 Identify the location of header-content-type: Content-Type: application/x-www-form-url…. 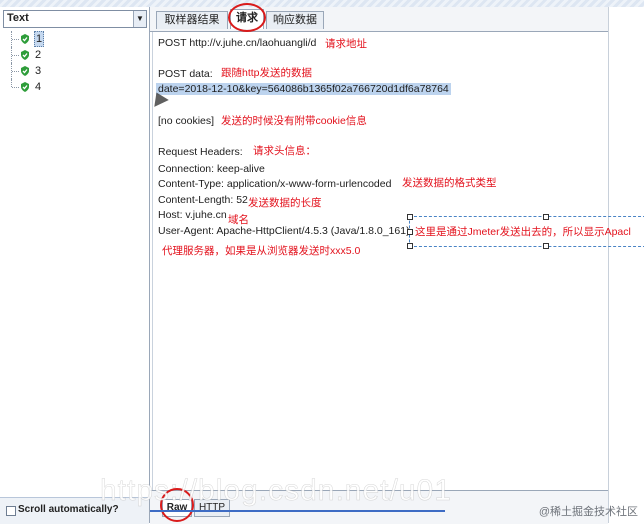
(275, 184).